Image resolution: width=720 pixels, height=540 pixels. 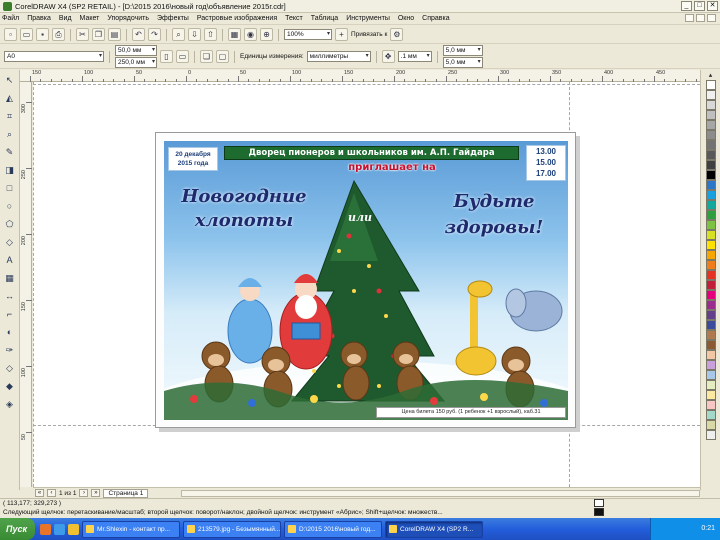 What do you see at coordinates (65, 18) in the screenshot?
I see `menu-view: Вид` at bounding box center [65, 18].